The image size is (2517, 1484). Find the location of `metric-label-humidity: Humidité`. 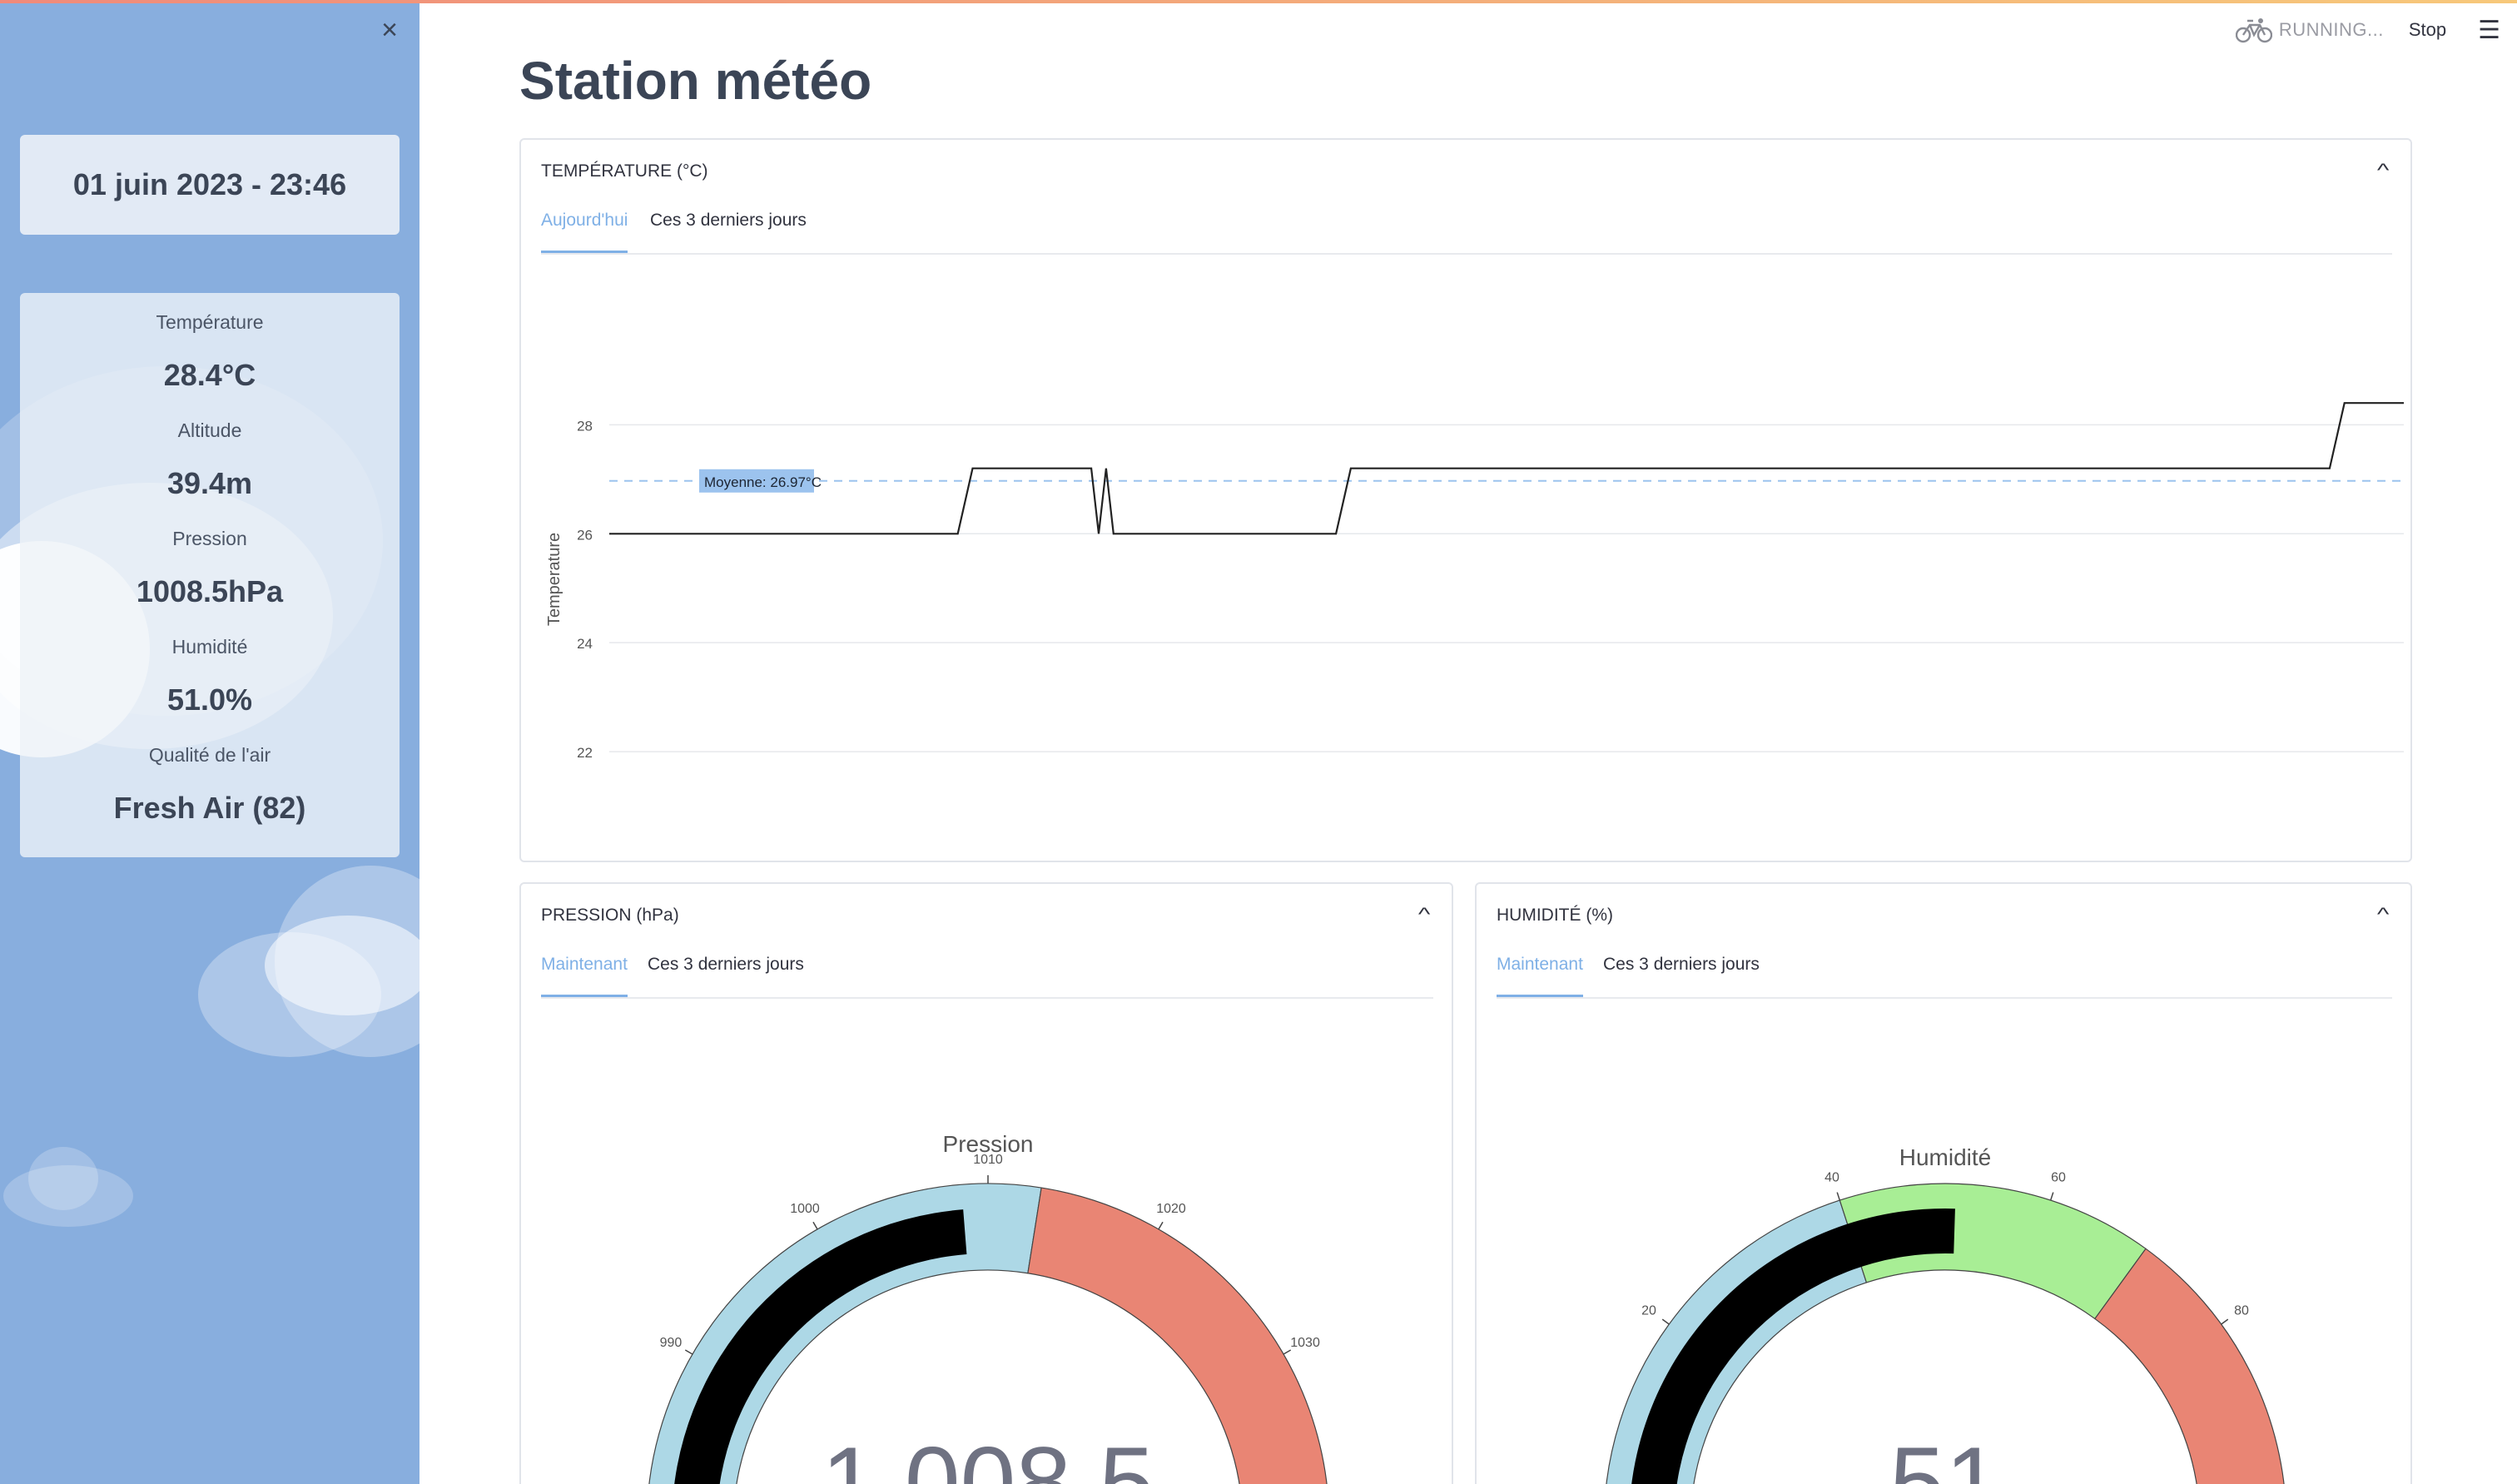

metric-label-humidity: Humidité is located at coordinates (209, 647).